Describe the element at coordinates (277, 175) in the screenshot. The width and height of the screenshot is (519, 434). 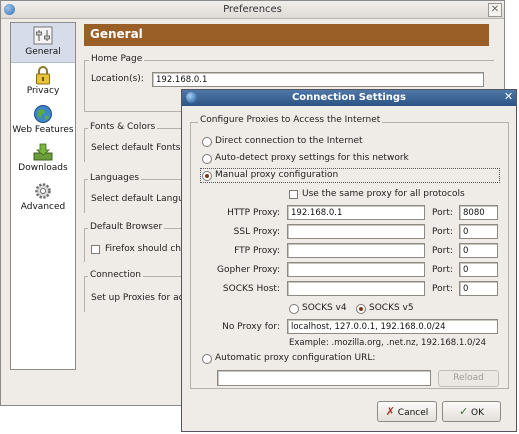
I see `manual-proxy-label: Manual proxy configuration` at that location.